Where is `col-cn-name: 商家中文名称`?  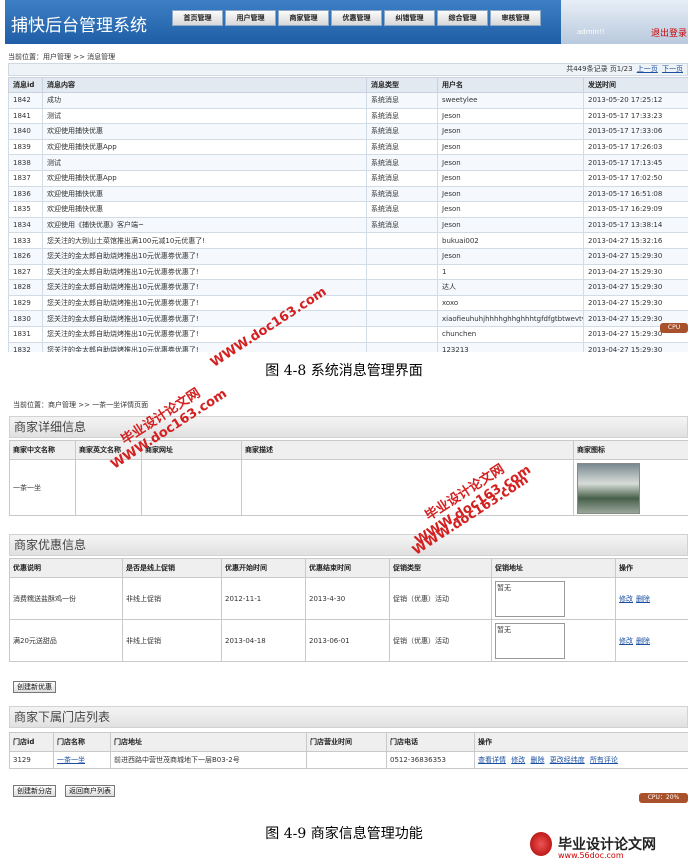 col-cn-name: 商家中文名称 is located at coordinates (42, 450).